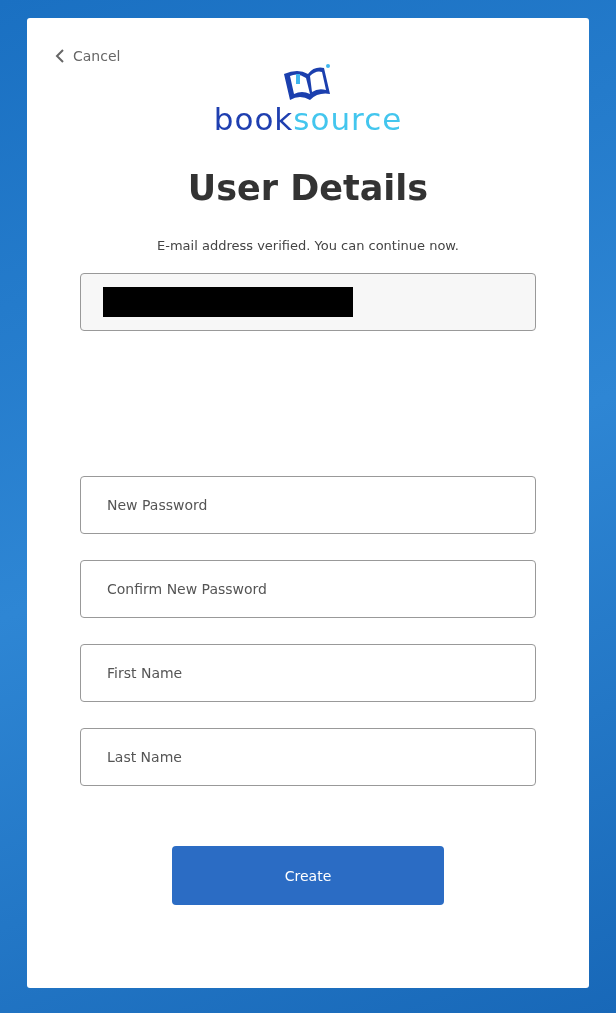 This screenshot has height=1013, width=616. I want to click on input-field: Last Name, so click(308, 757).